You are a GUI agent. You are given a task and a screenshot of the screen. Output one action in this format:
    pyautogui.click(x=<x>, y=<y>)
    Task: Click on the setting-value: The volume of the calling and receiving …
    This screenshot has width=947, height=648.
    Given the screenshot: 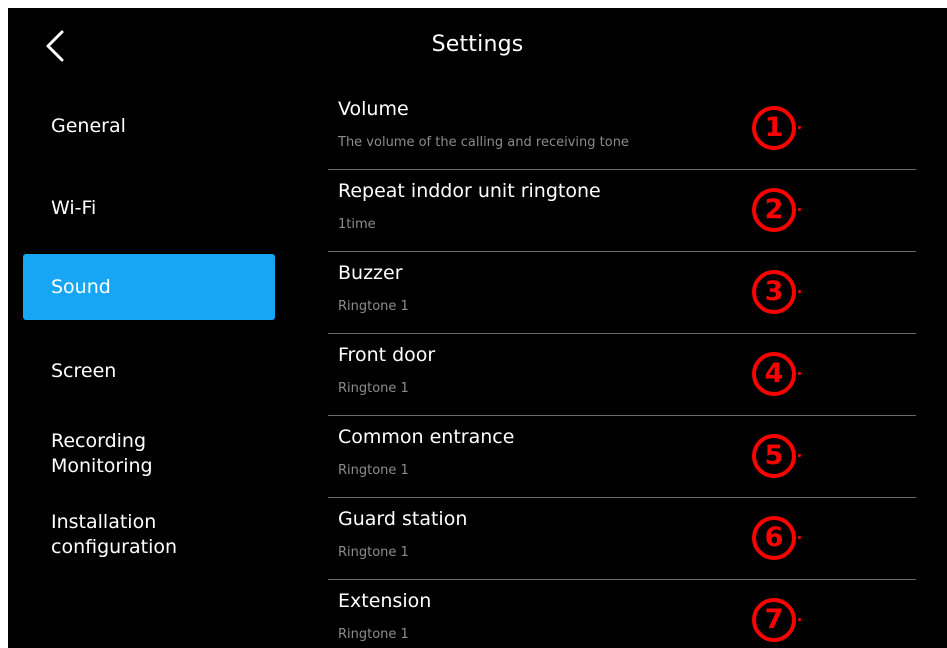 What is the action you would take?
    pyautogui.click(x=483, y=142)
    